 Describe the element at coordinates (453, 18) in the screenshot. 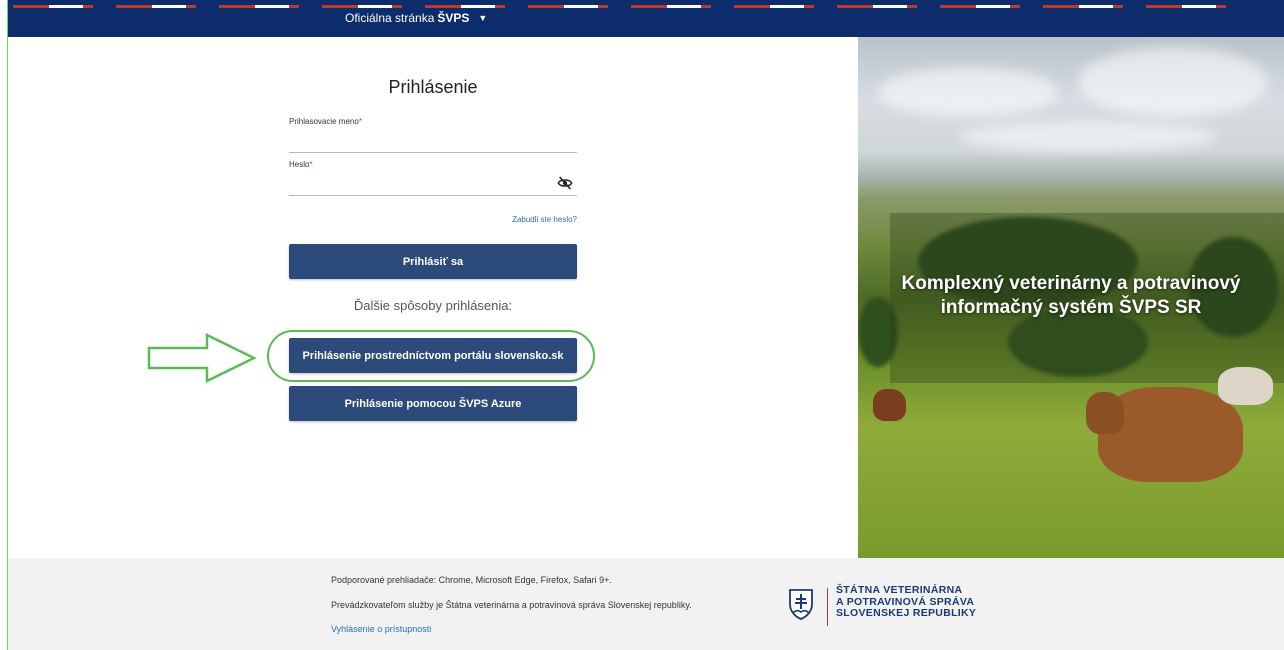

I see `official-site-brand: ŠVPS` at that location.